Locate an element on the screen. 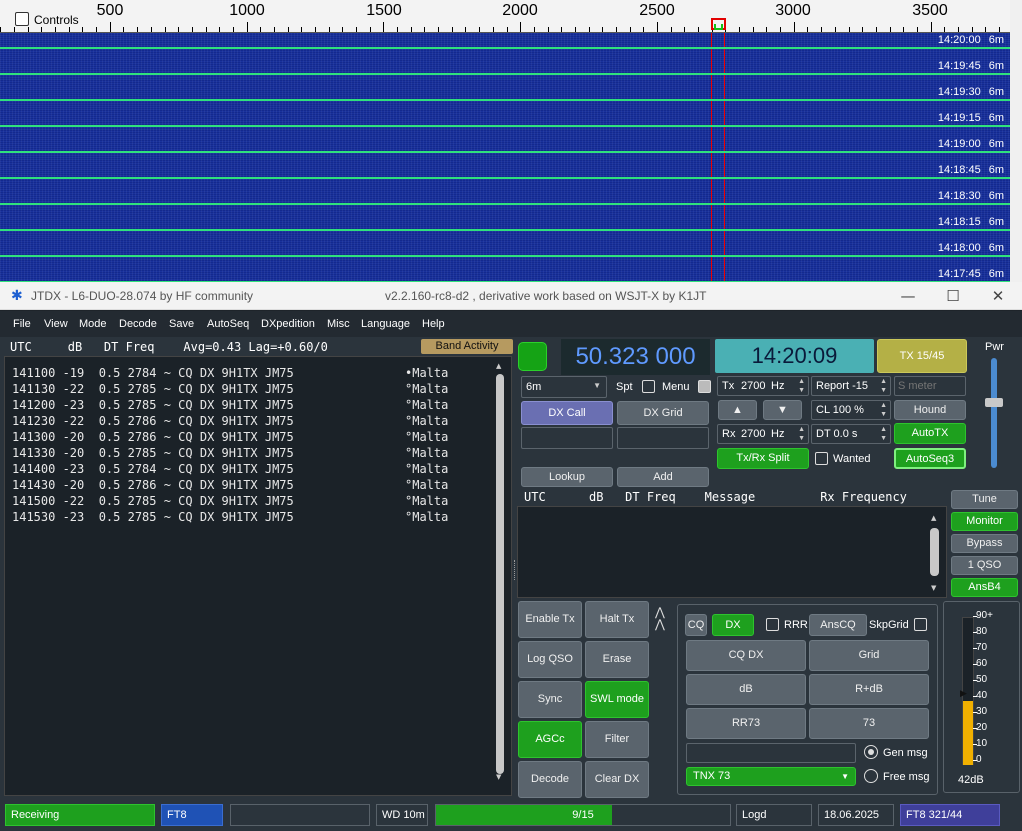 Image resolution: width=1022 pixels, height=831 pixels. cq-dx-button: CQ DX is located at coordinates (746, 655).